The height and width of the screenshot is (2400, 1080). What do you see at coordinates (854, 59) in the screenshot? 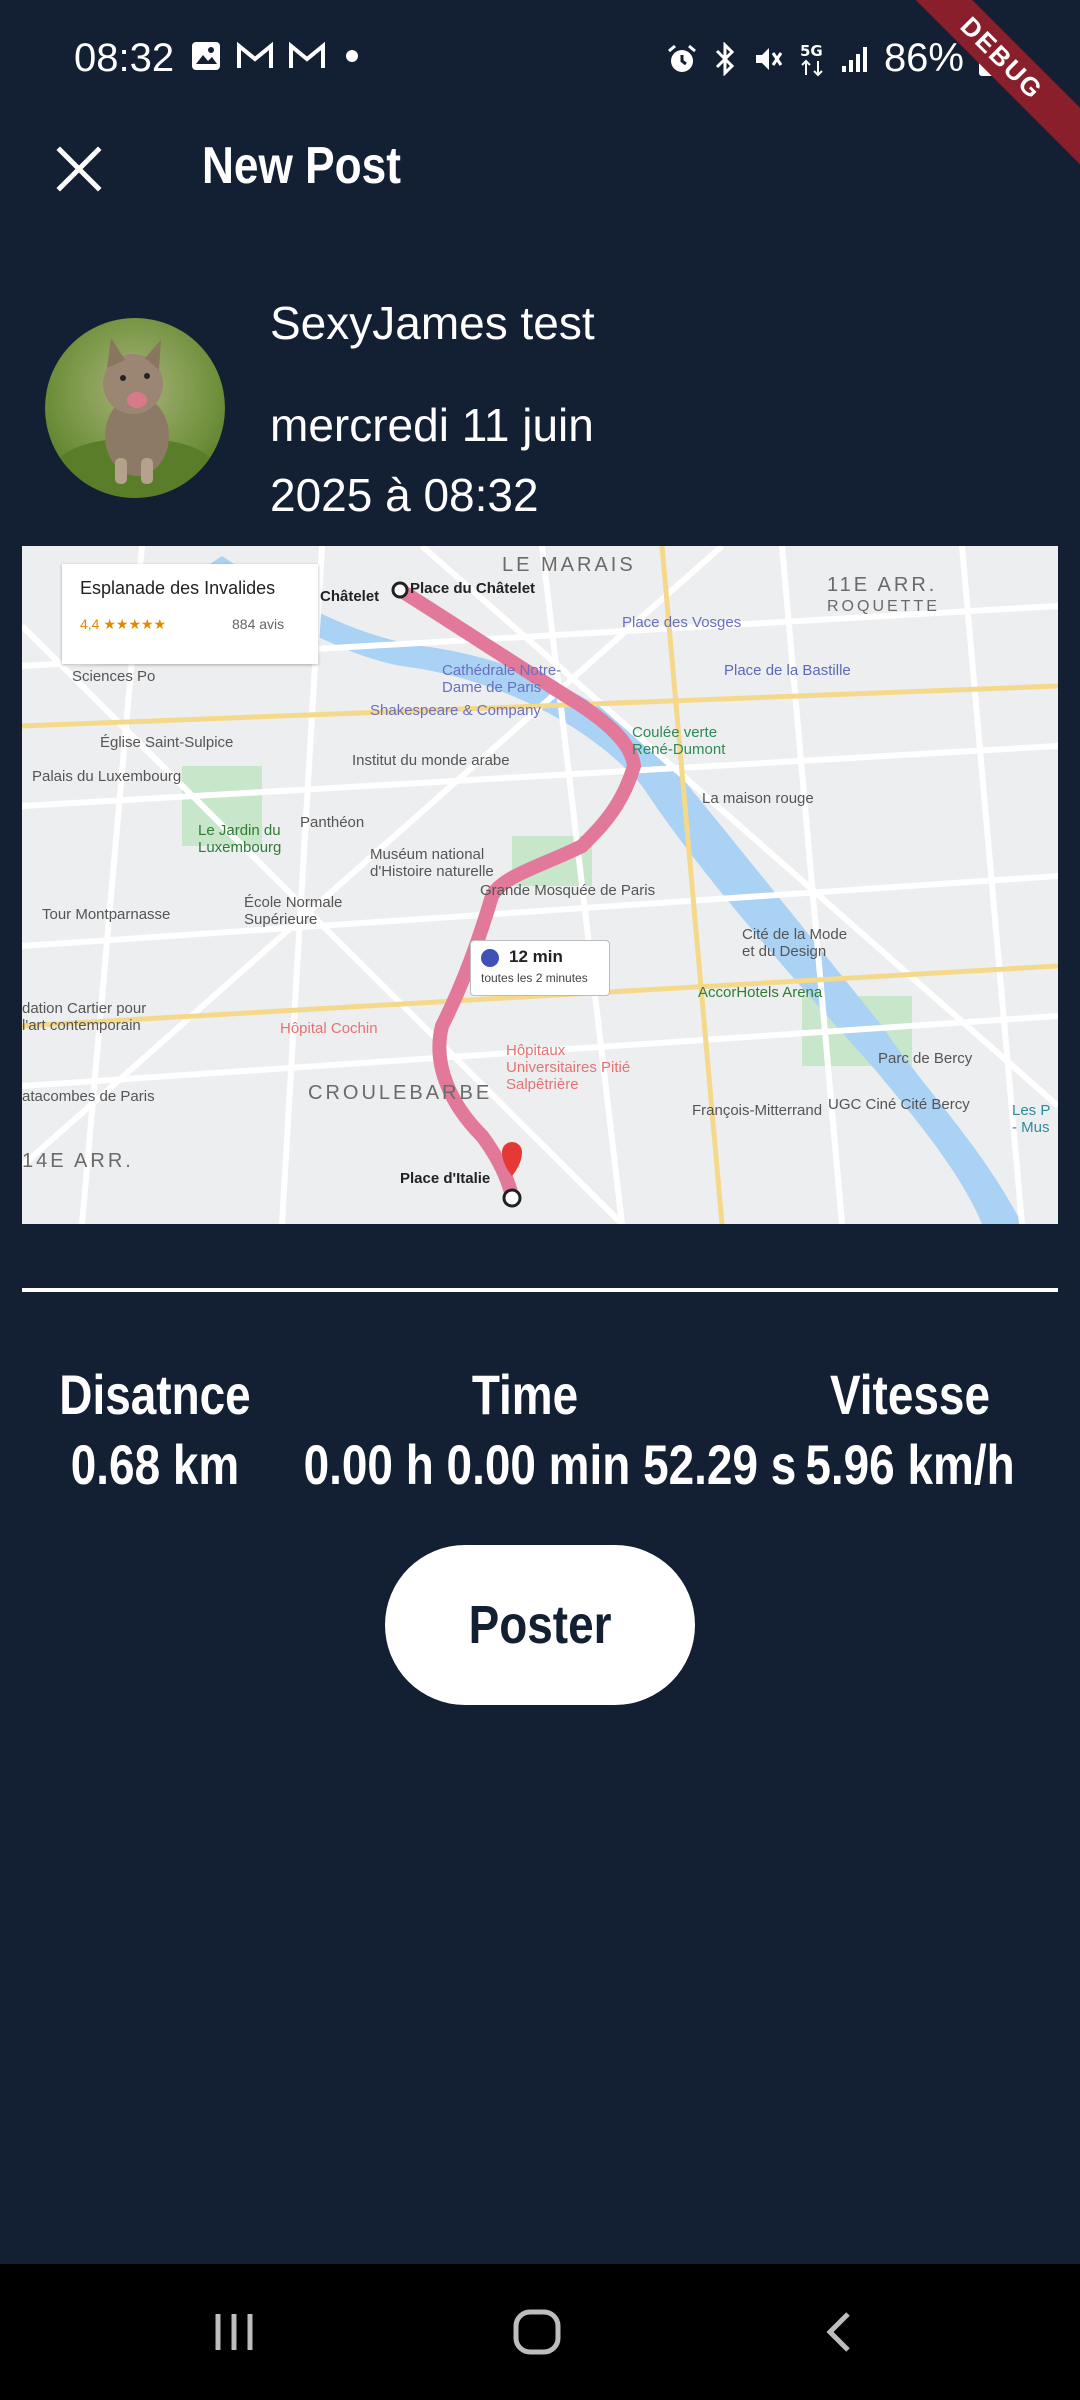
I see `signal-icon` at bounding box center [854, 59].